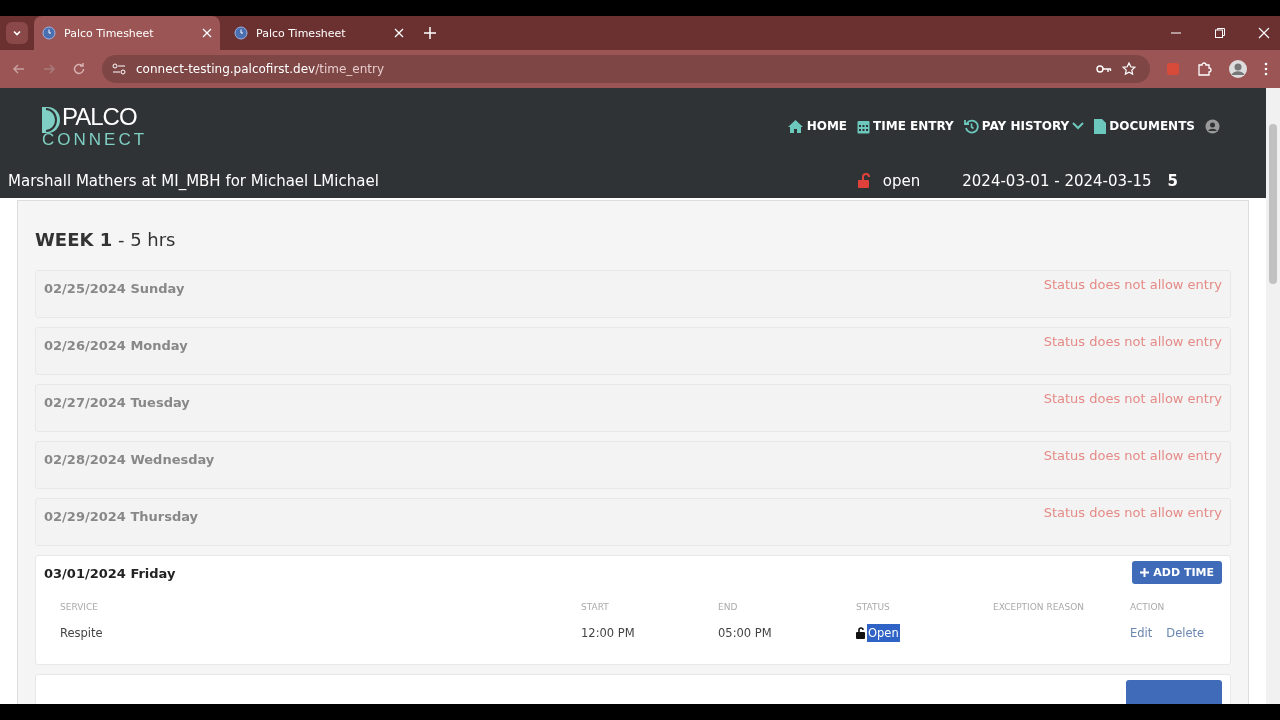 This screenshot has width=1280, height=720. Describe the element at coordinates (1144, 126) in the screenshot. I see `nav-link: DOCUMENTS` at that location.